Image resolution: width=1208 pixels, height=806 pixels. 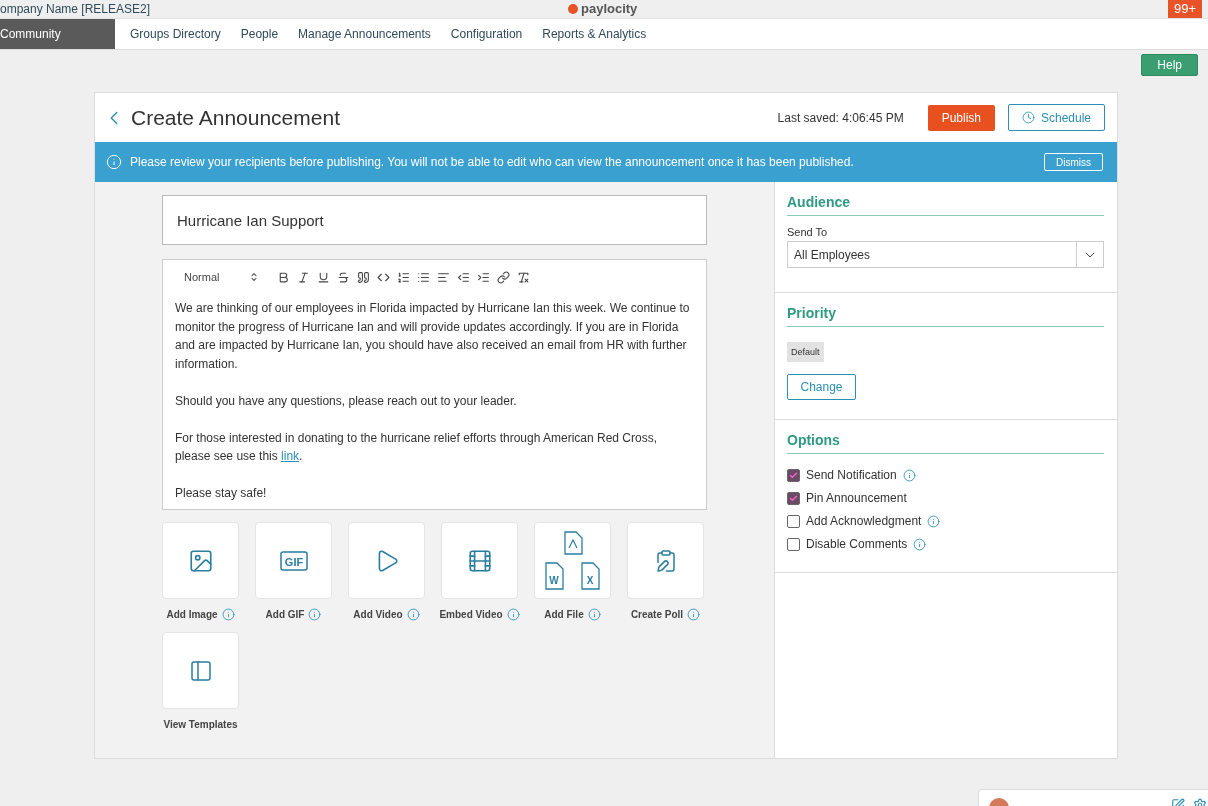 I want to click on option-label: Pin Announcement, so click(x=856, y=498).